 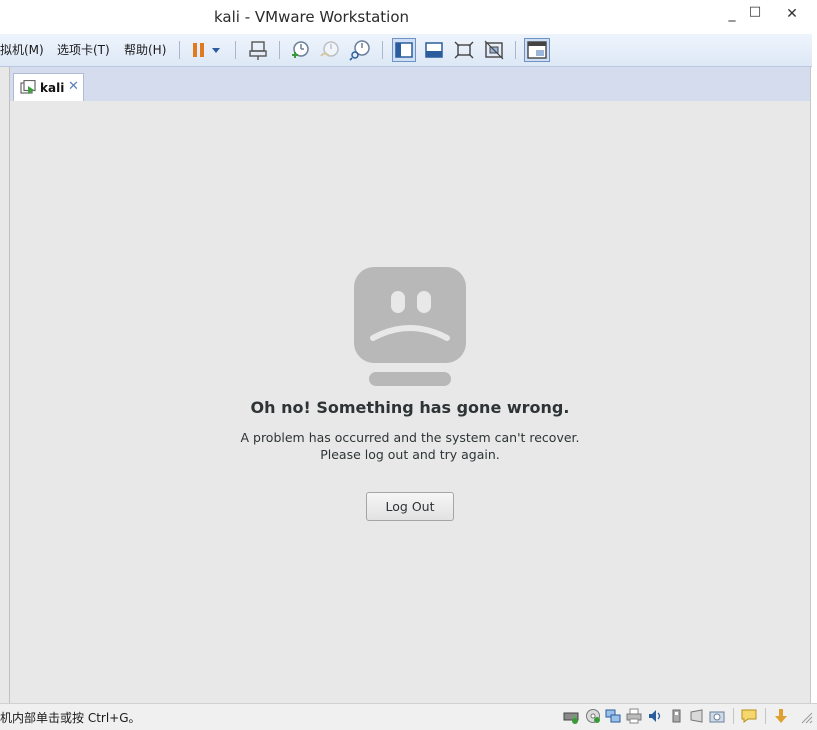 What do you see at coordinates (697, 716) in the screenshot?
I see `display-icon` at bounding box center [697, 716].